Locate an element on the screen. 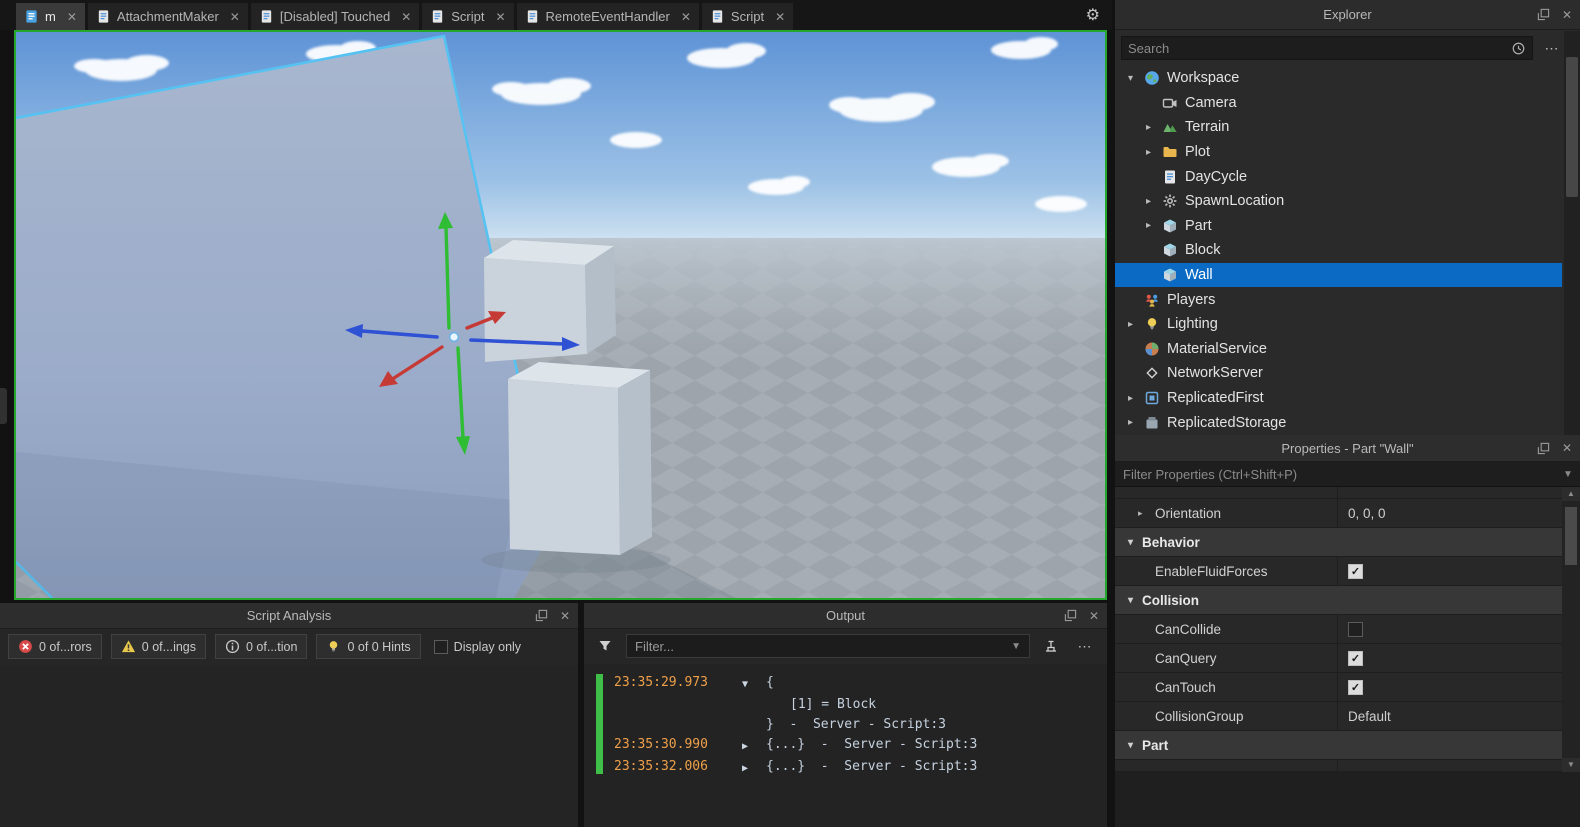  clear-output-icon is located at coordinates (1051, 646).